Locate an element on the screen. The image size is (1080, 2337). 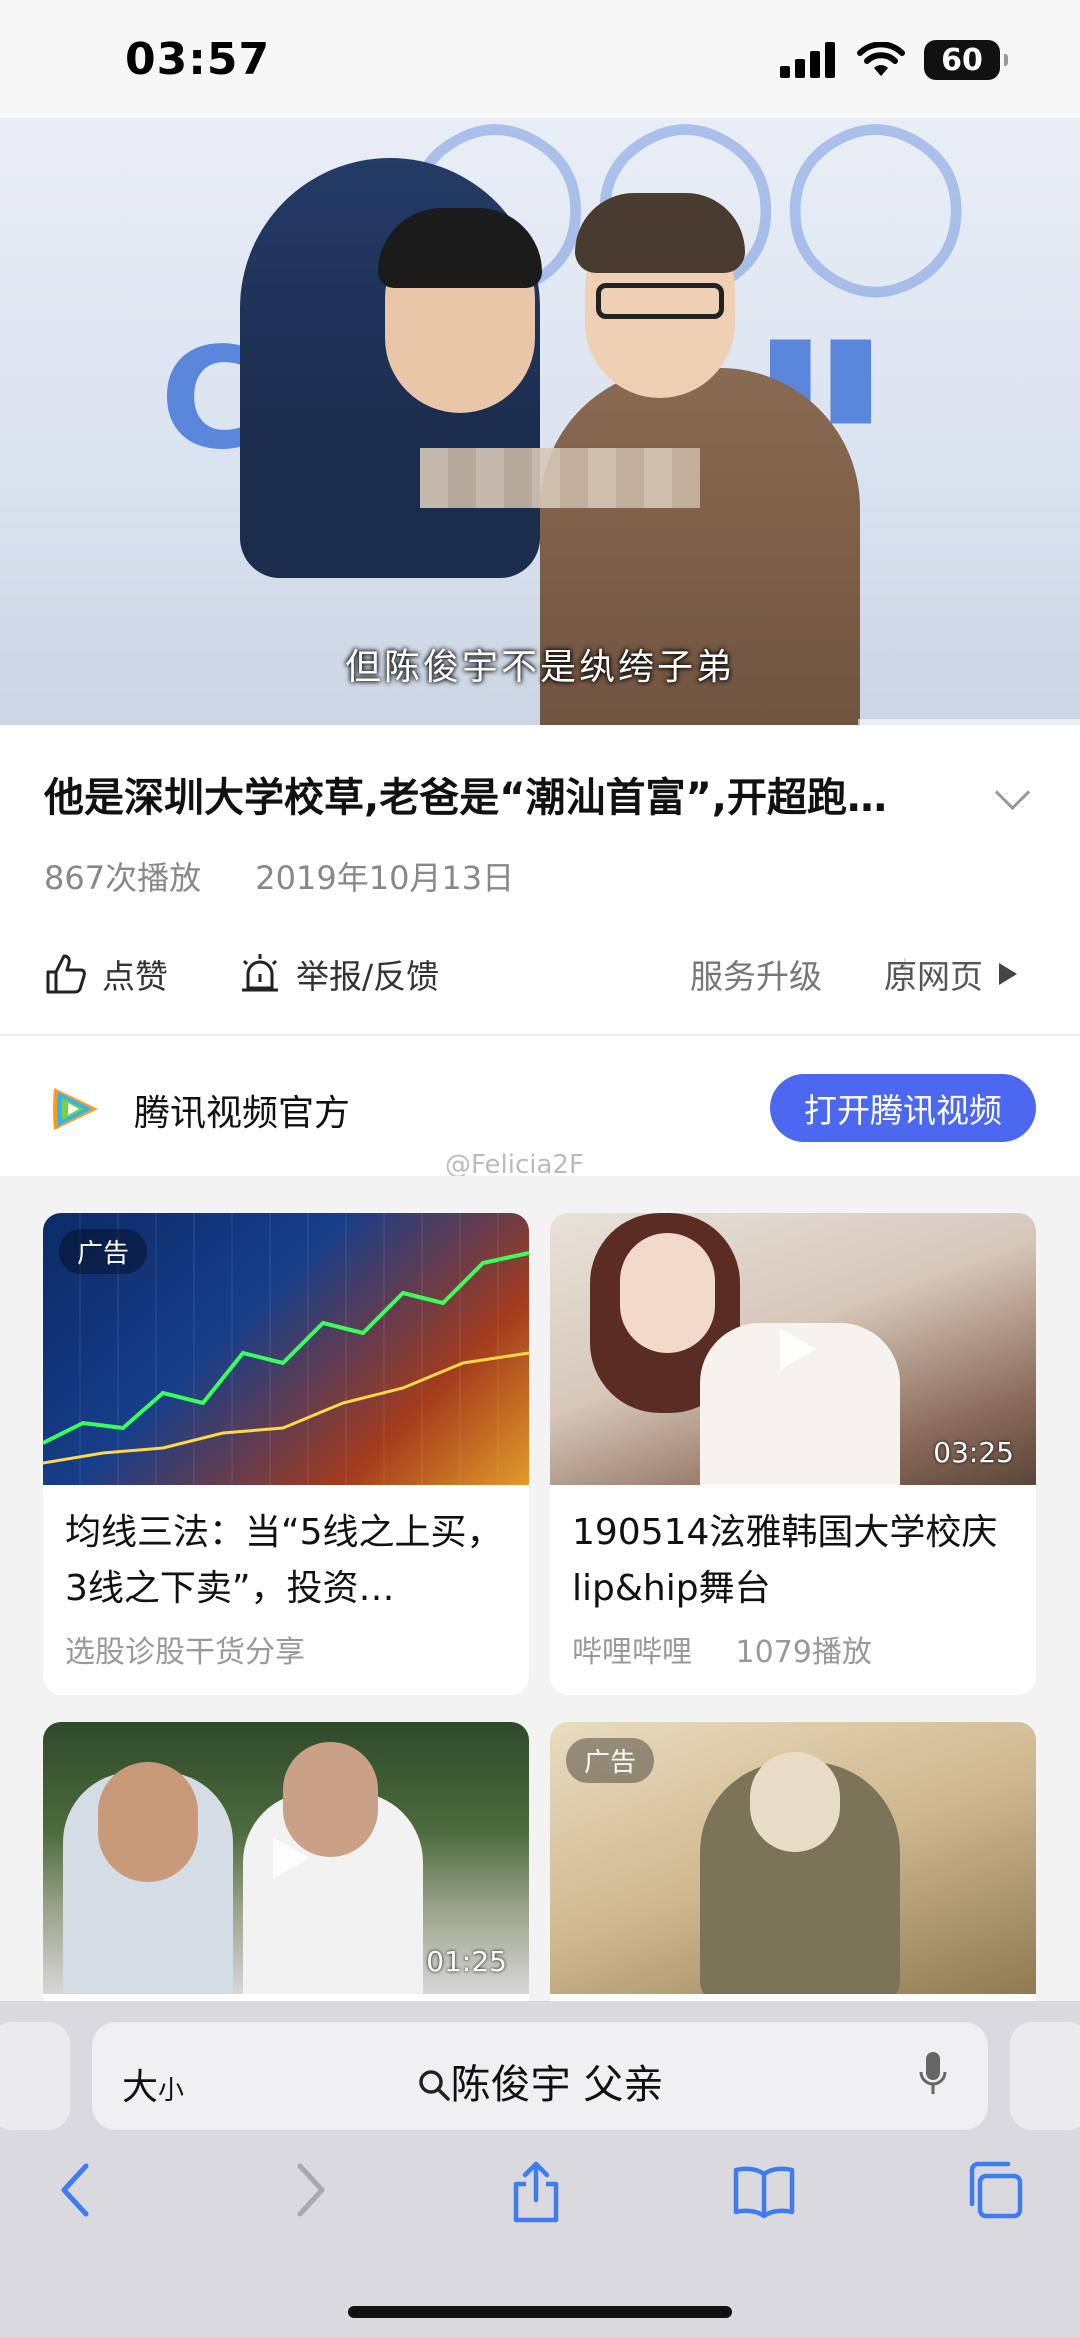
action-row: 点赞 举报/反馈 服务升级 原网页 is located at coordinates (544, 975).